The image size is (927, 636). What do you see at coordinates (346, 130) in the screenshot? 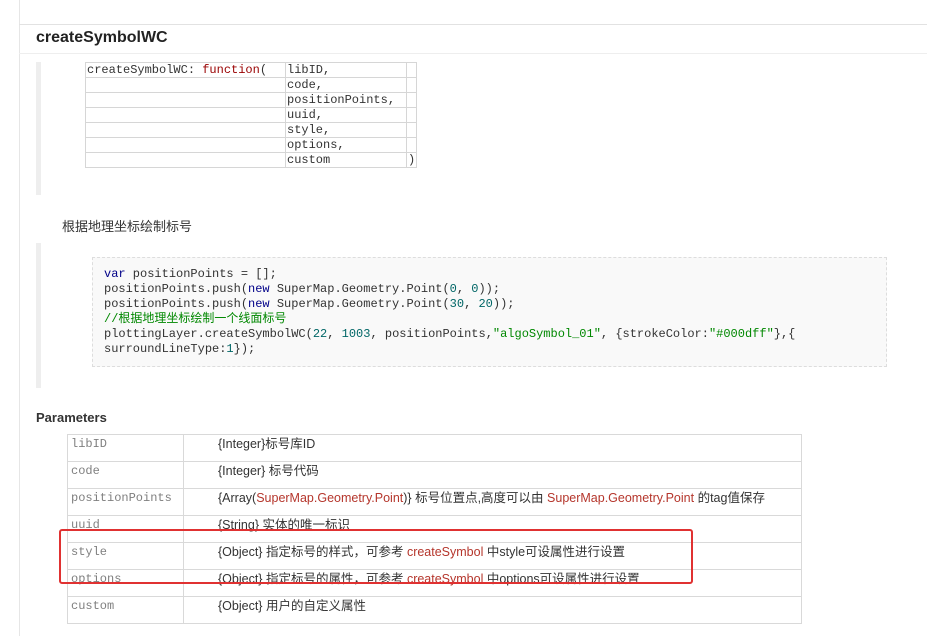
I see `signature-param: style,` at bounding box center [346, 130].